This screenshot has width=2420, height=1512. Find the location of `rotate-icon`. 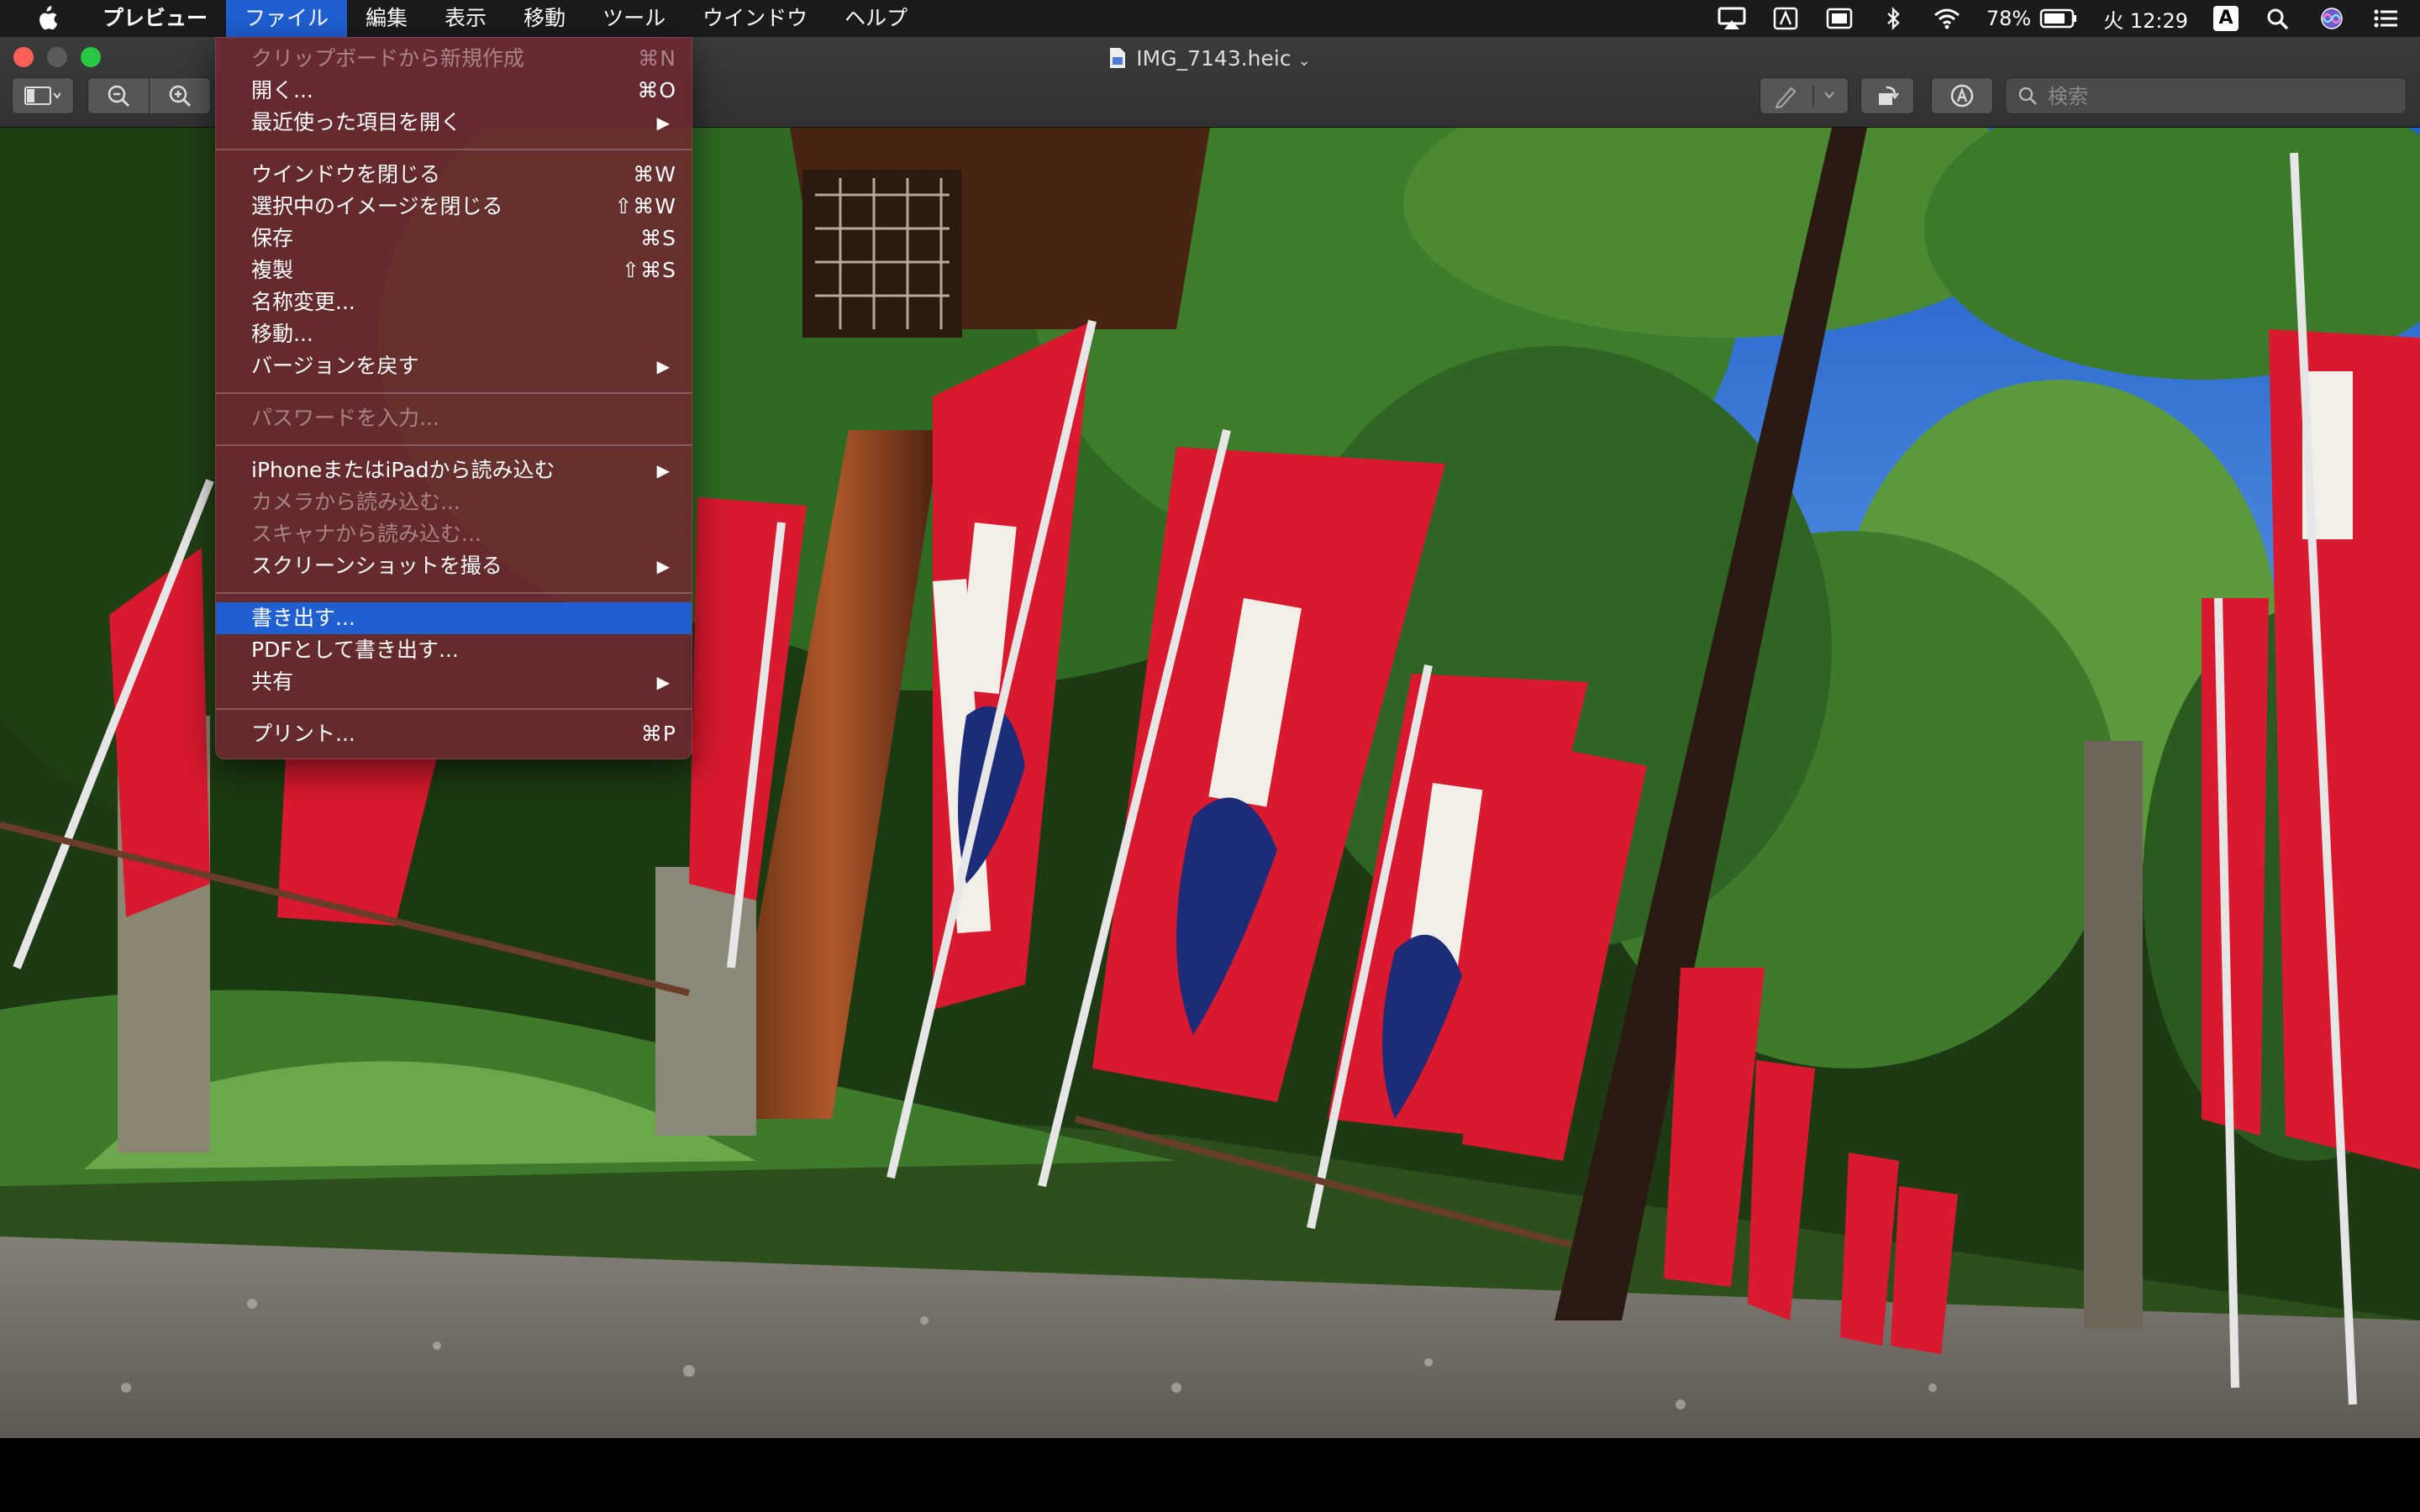

rotate-icon is located at coordinates (1889, 95).